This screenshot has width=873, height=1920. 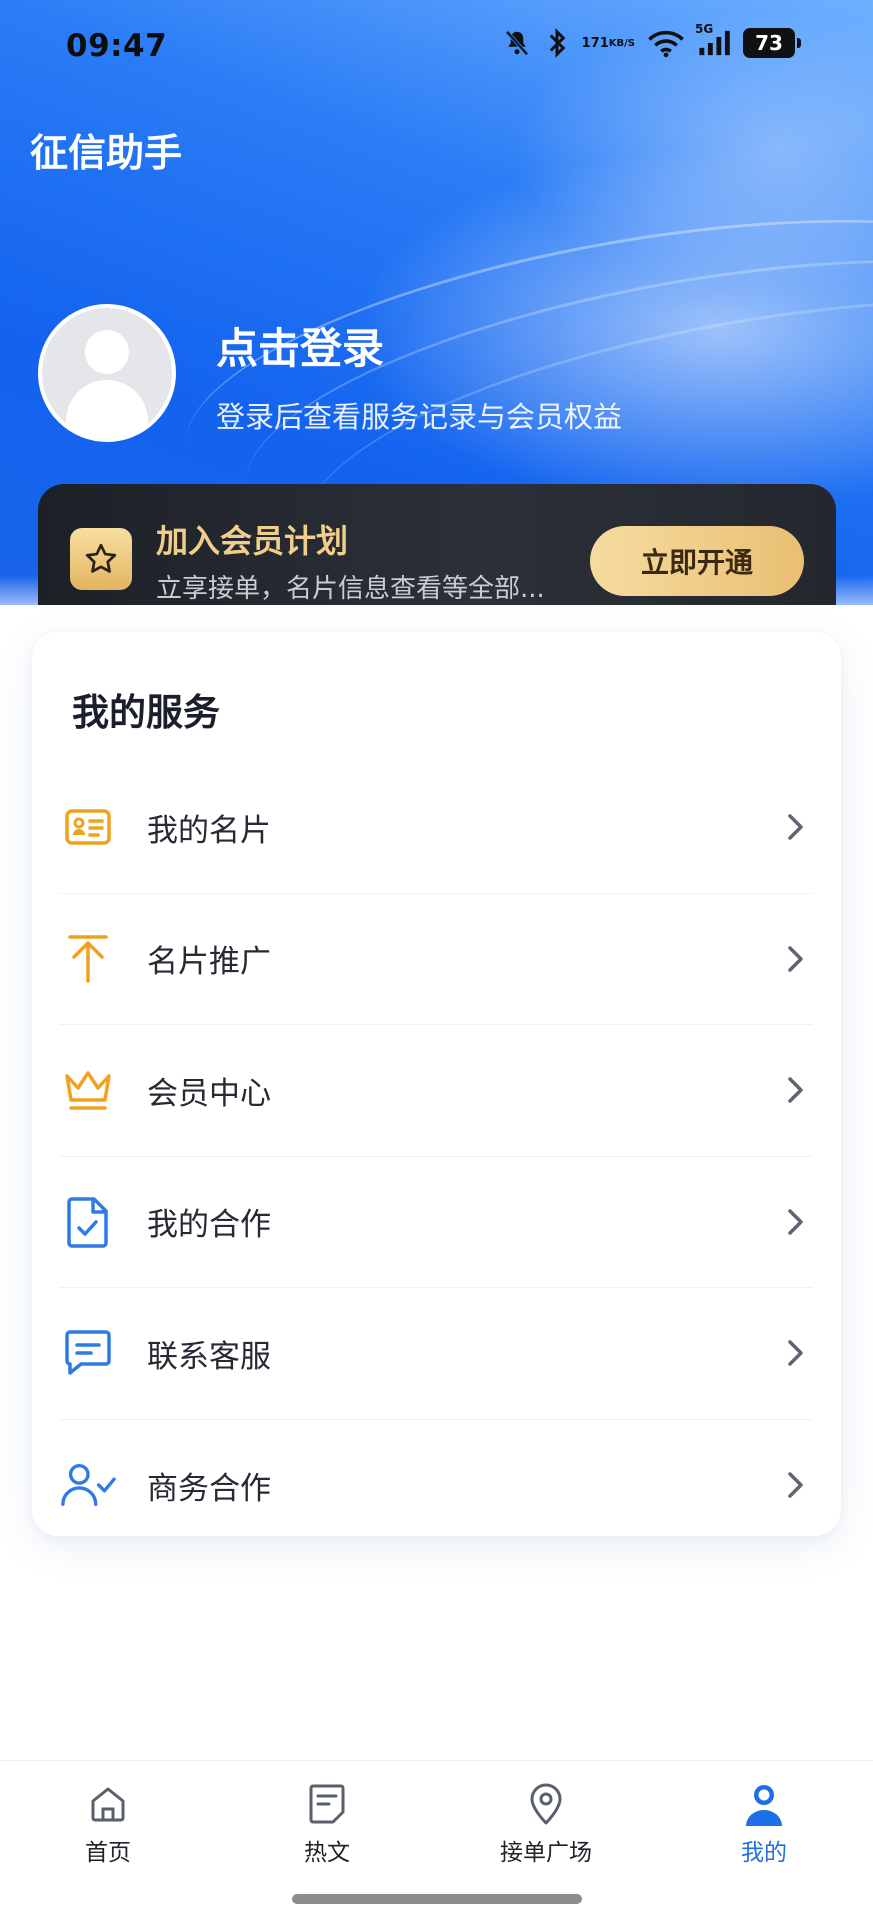 I want to click on activate-membership-button: 立即开通, so click(x=697, y=561).